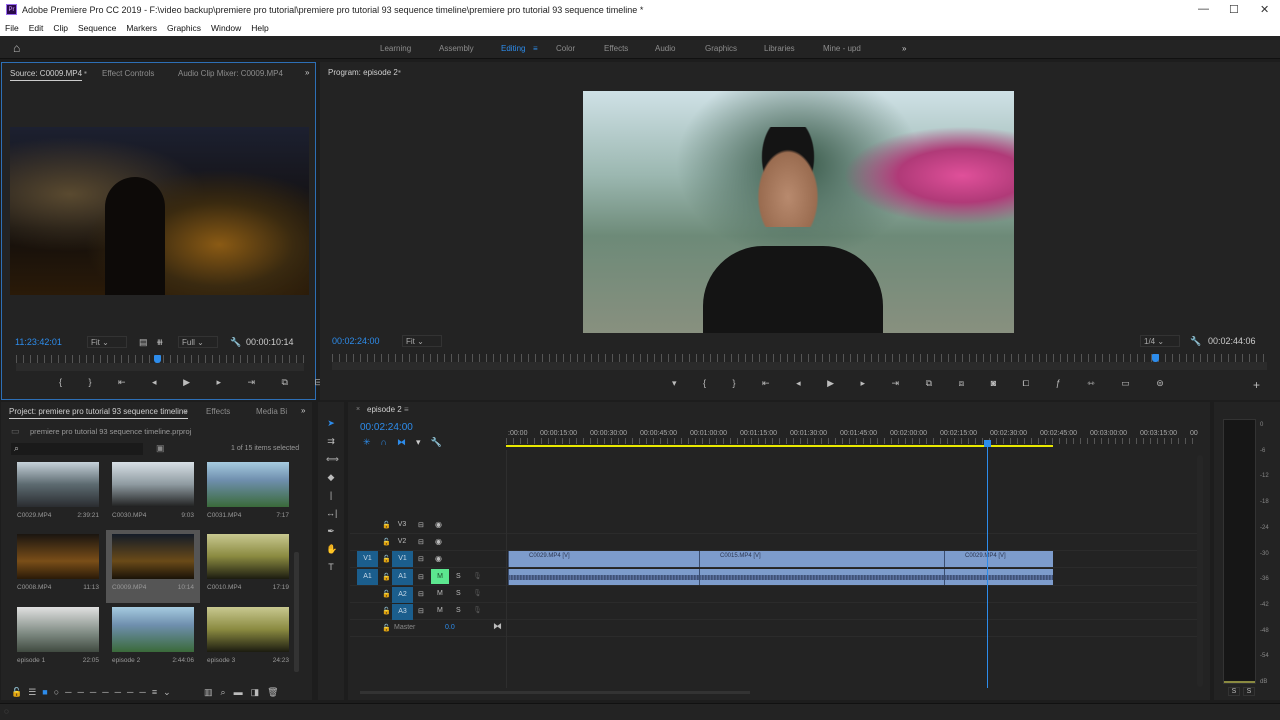  Describe the element at coordinates (38, 342) in the screenshot. I see `source-timecode: 11:23:42:01` at that location.